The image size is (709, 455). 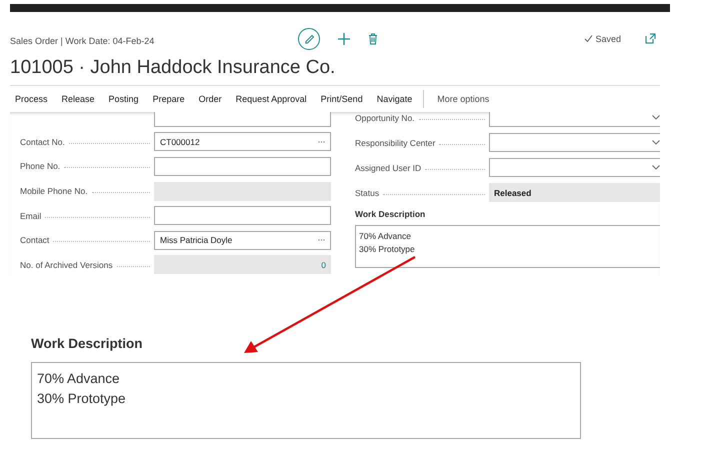 I want to click on field-label: No. of Archived Versions, so click(x=66, y=265).